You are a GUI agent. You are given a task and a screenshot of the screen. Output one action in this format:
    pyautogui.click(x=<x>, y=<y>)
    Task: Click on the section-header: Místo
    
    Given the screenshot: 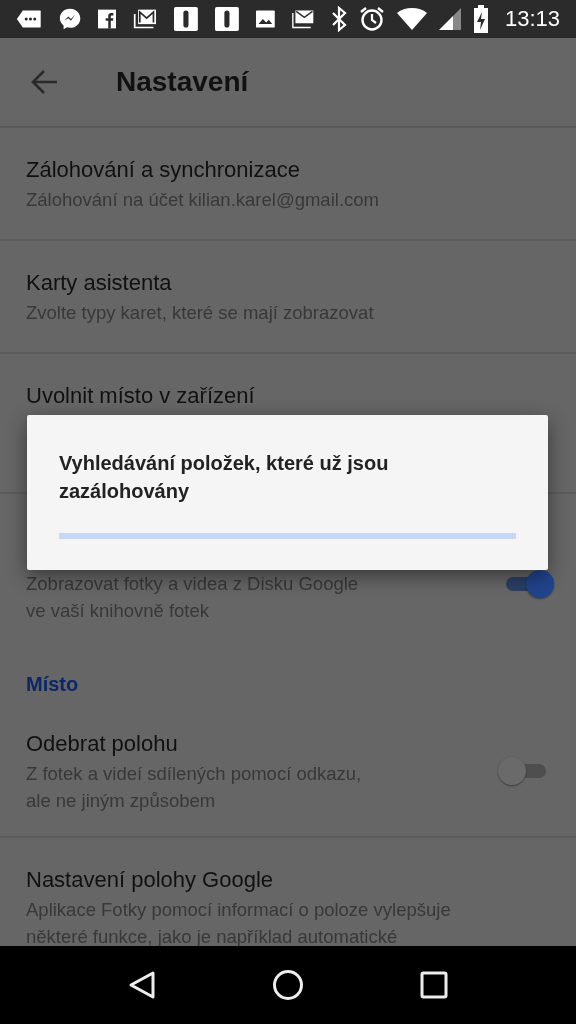 What is the action you would take?
    pyautogui.click(x=52, y=684)
    